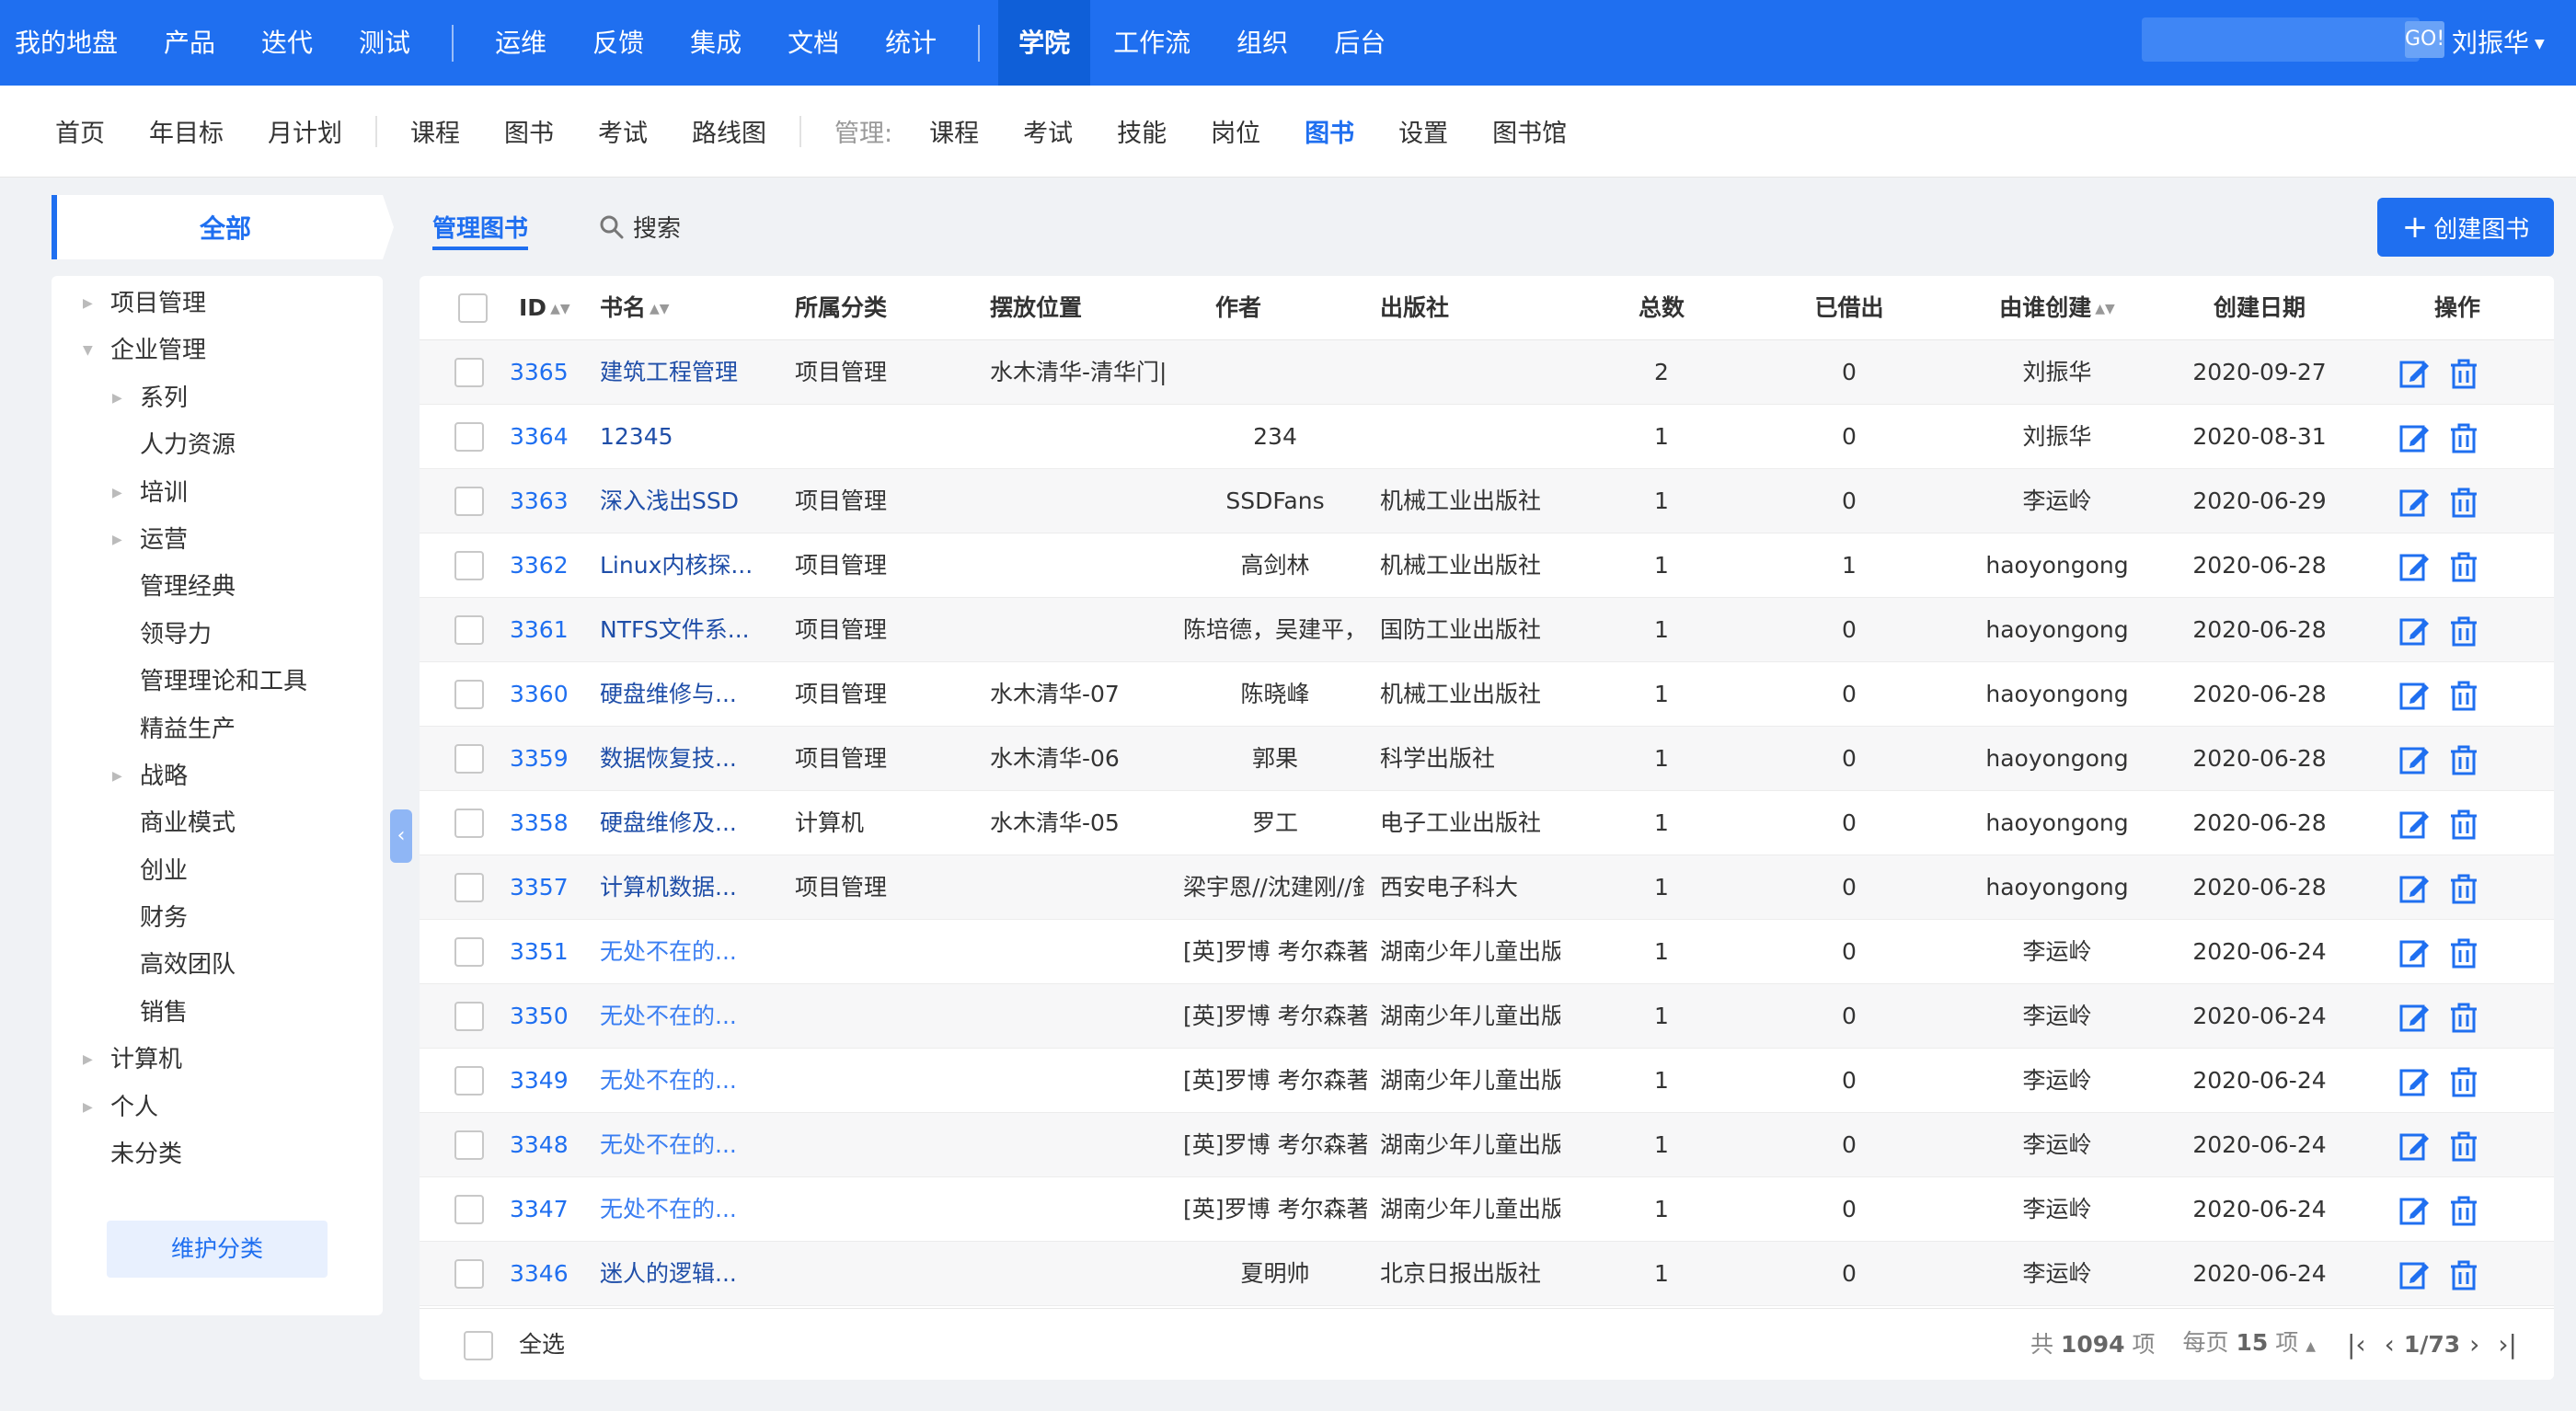 The height and width of the screenshot is (1411, 2576). I want to click on category-tree-item: 创业, so click(164, 871).